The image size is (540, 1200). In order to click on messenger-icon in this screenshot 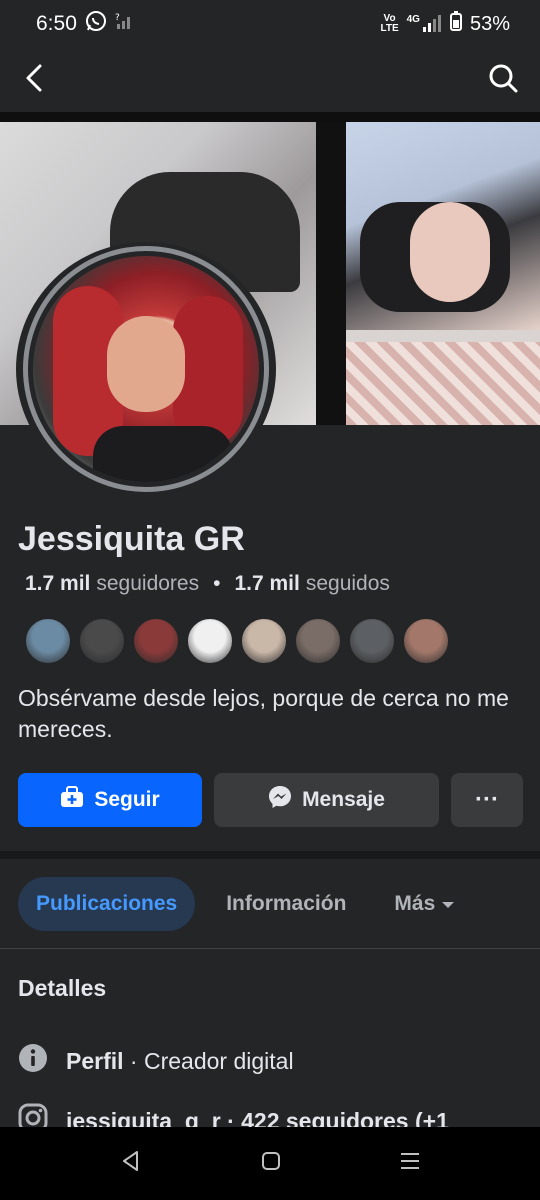, I will do `click(280, 800)`.